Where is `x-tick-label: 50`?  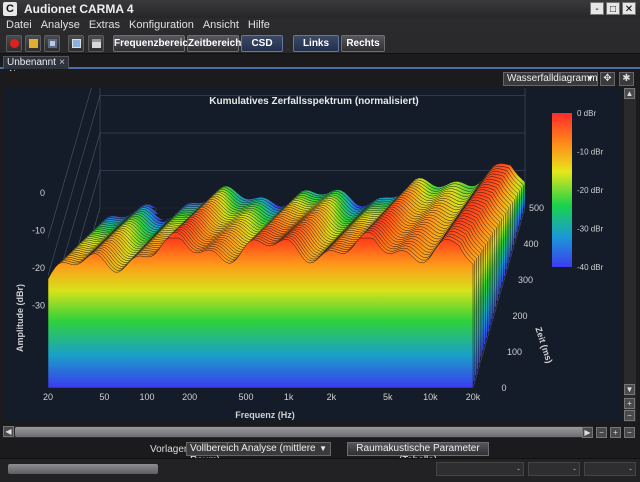 x-tick-label: 50 is located at coordinates (104, 397).